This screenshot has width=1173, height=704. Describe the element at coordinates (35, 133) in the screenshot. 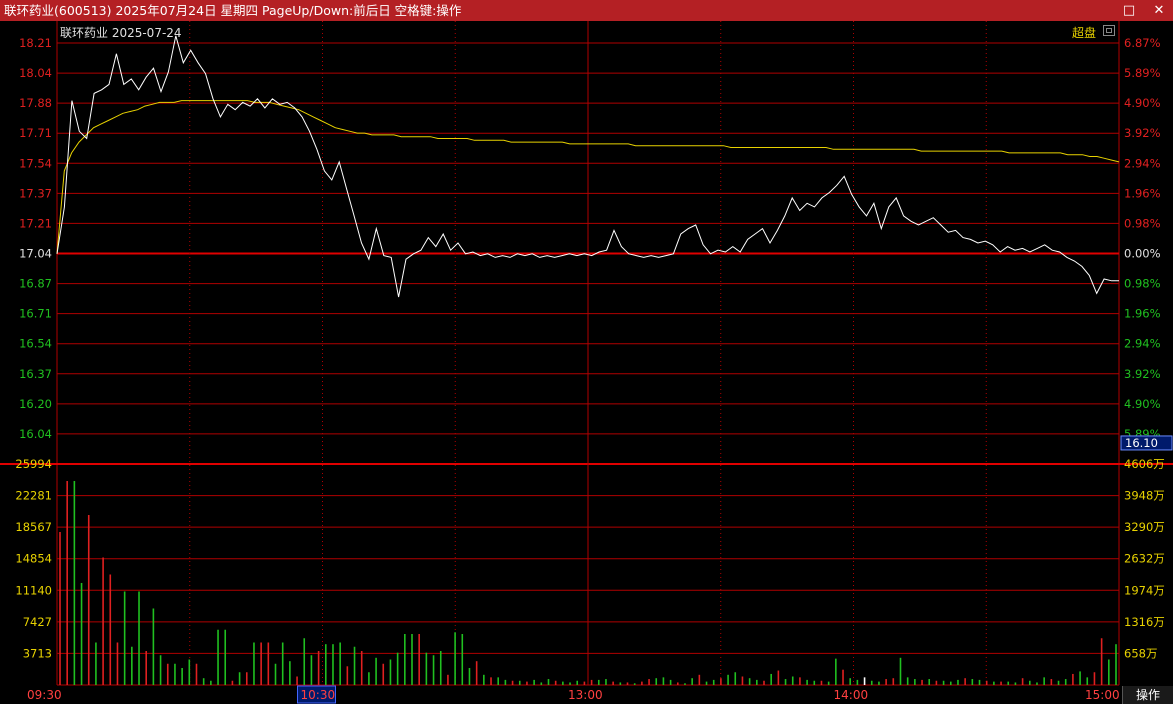

I see `price-tick-label: 17.71` at that location.